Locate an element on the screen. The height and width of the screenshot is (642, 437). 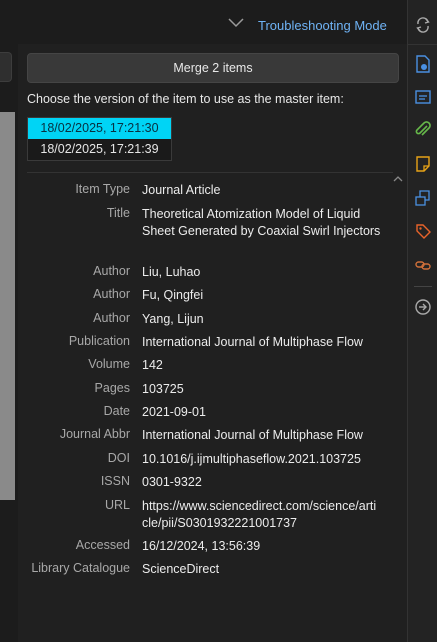
field-label: Publication is located at coordinates (99, 341).